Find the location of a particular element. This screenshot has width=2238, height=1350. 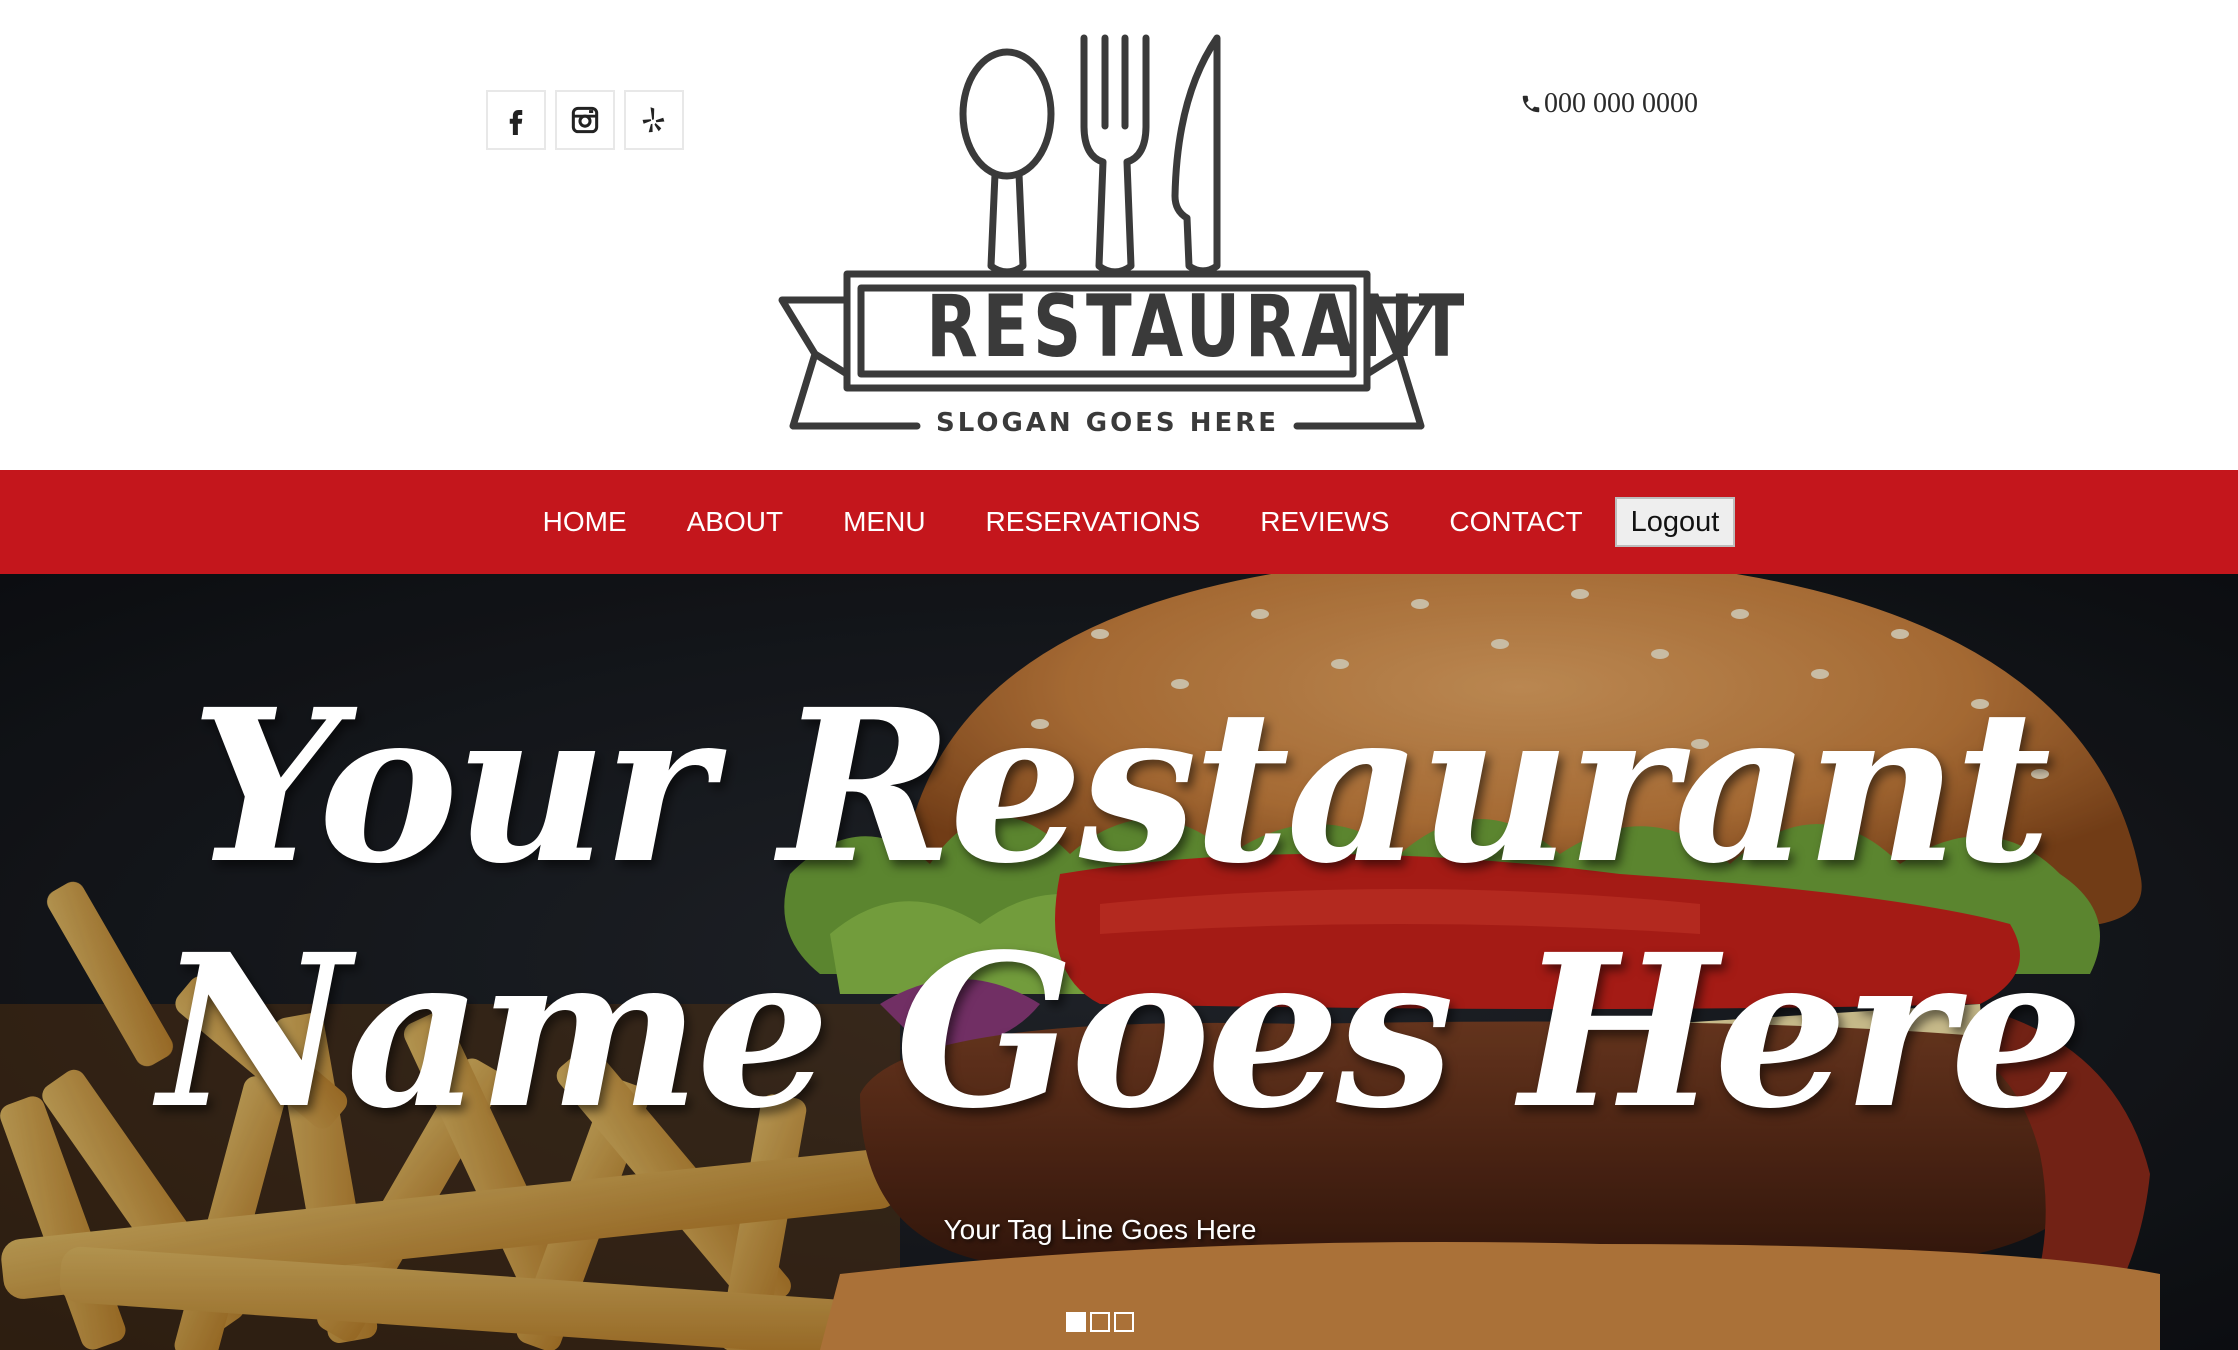

yelp-icon is located at coordinates (653, 120).